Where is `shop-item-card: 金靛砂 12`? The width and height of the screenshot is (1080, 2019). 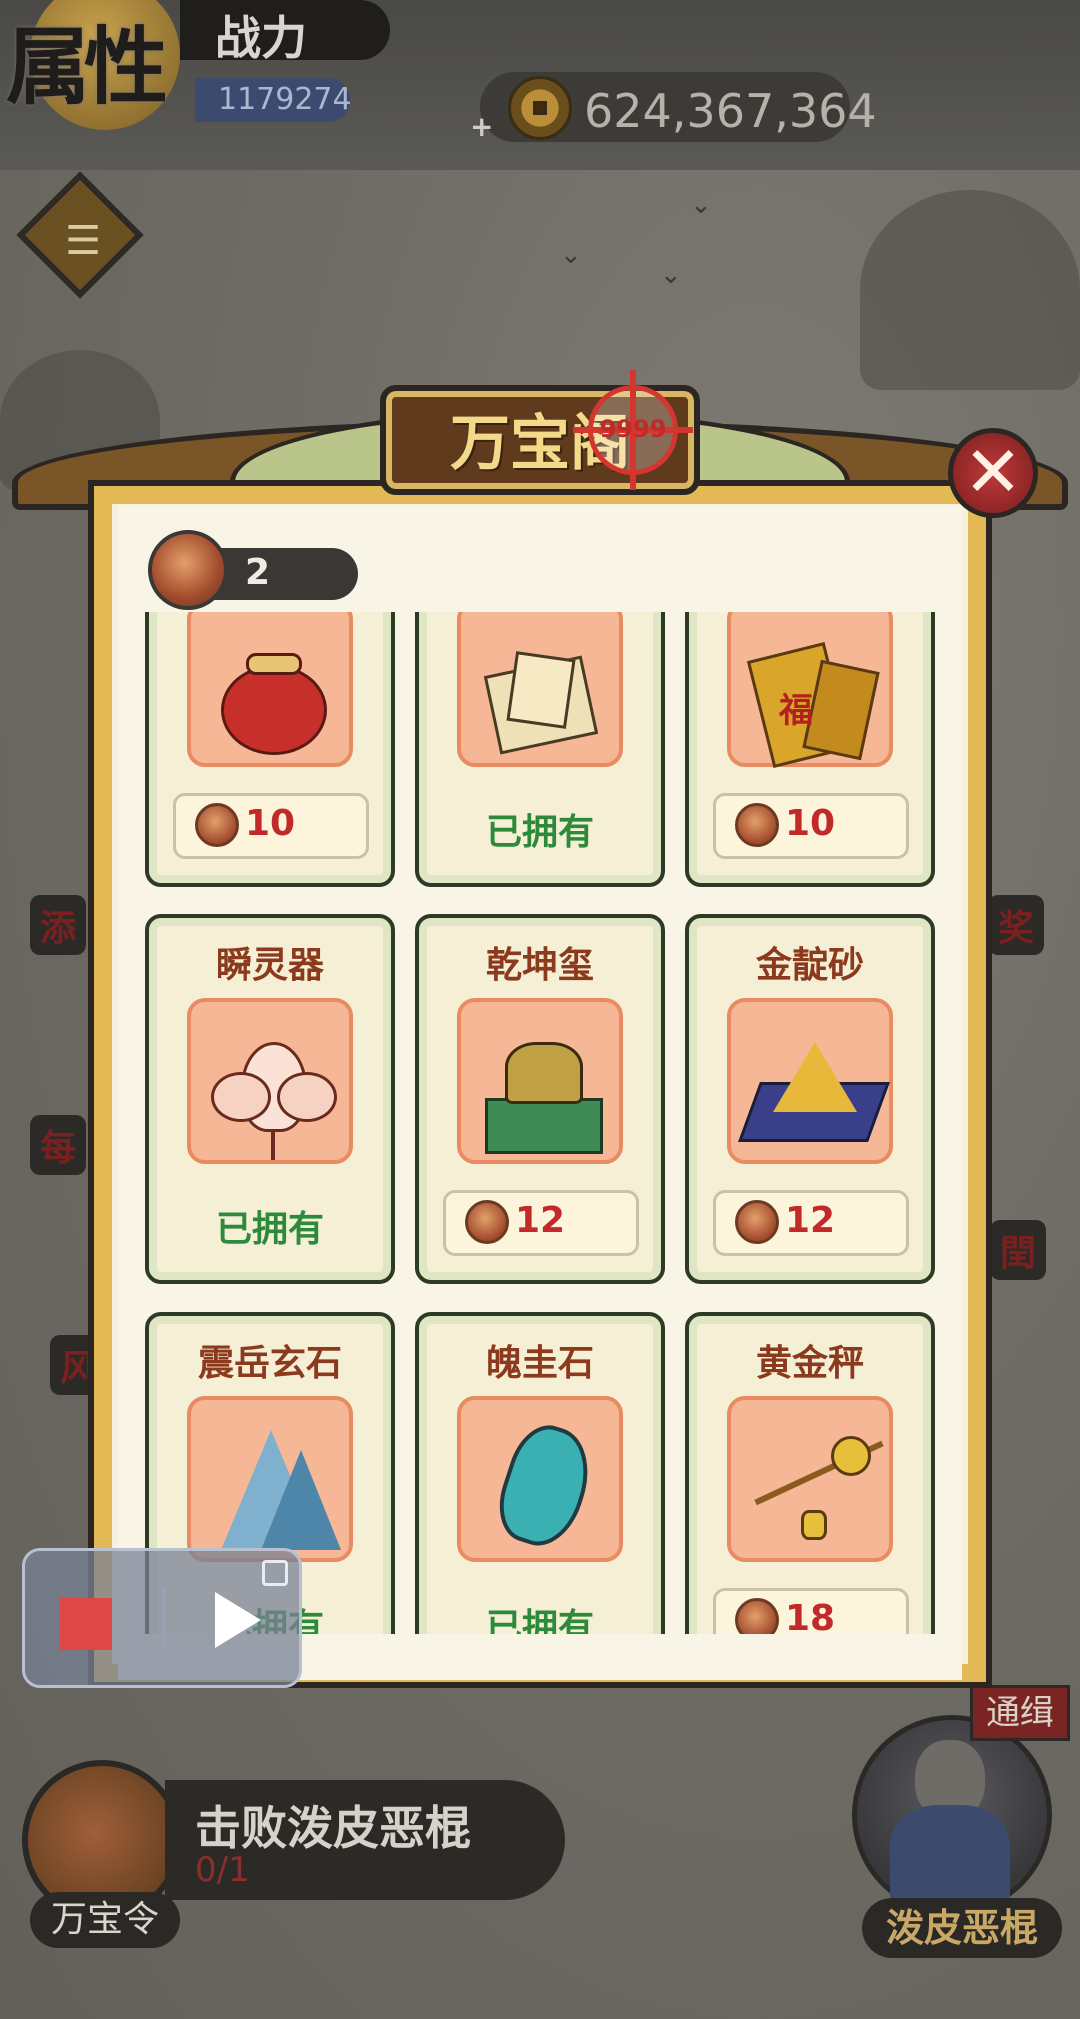
shop-item-card: 金靛砂 12 is located at coordinates (810, 1099).